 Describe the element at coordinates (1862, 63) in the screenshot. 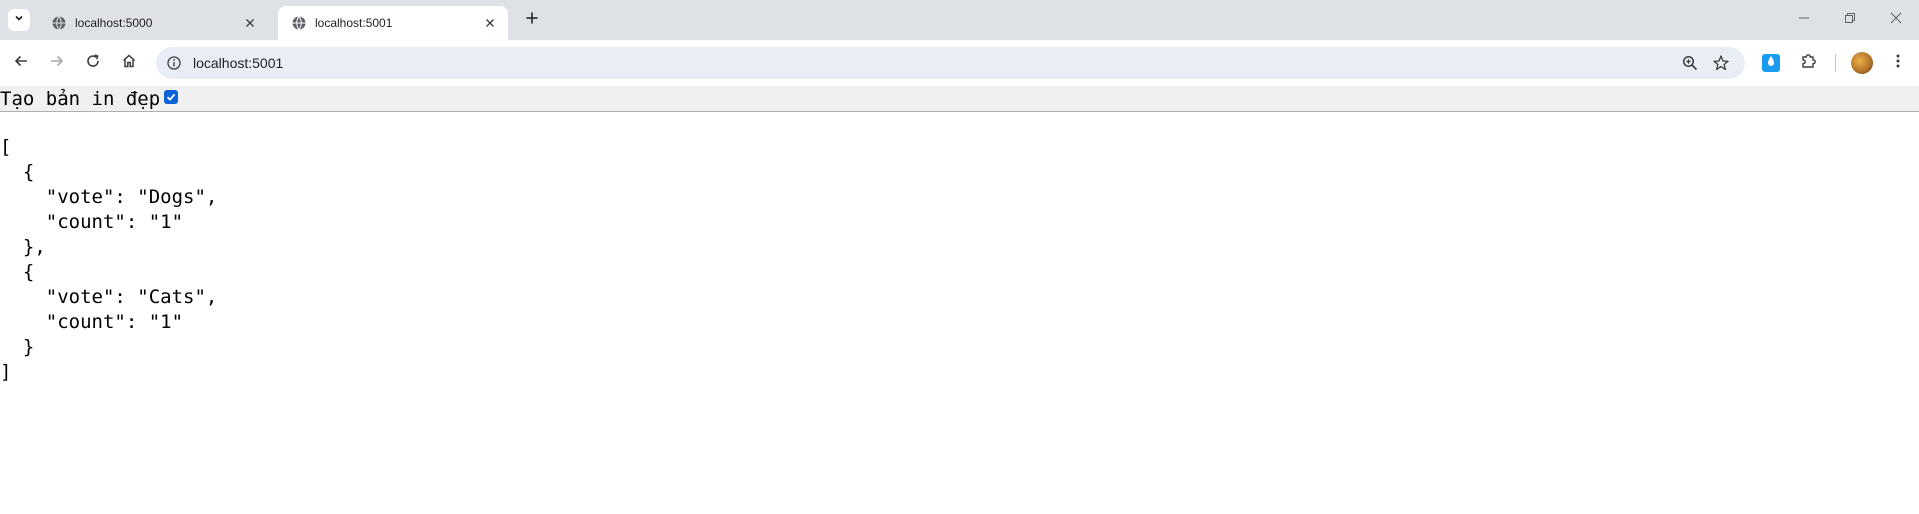

I see `profile-avatar` at that location.